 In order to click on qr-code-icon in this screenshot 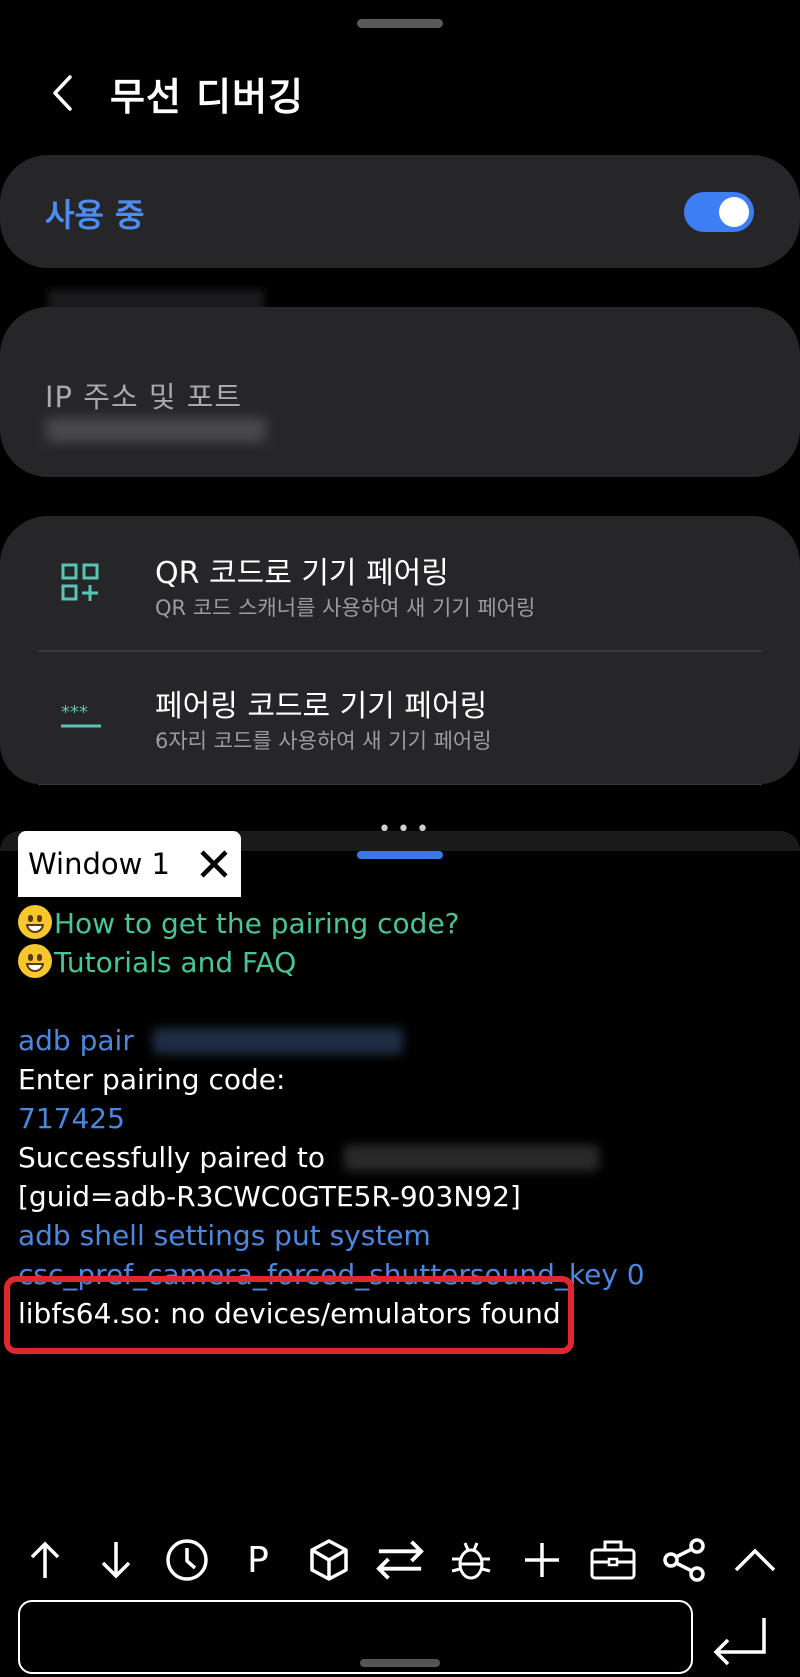, I will do `click(80, 582)`.